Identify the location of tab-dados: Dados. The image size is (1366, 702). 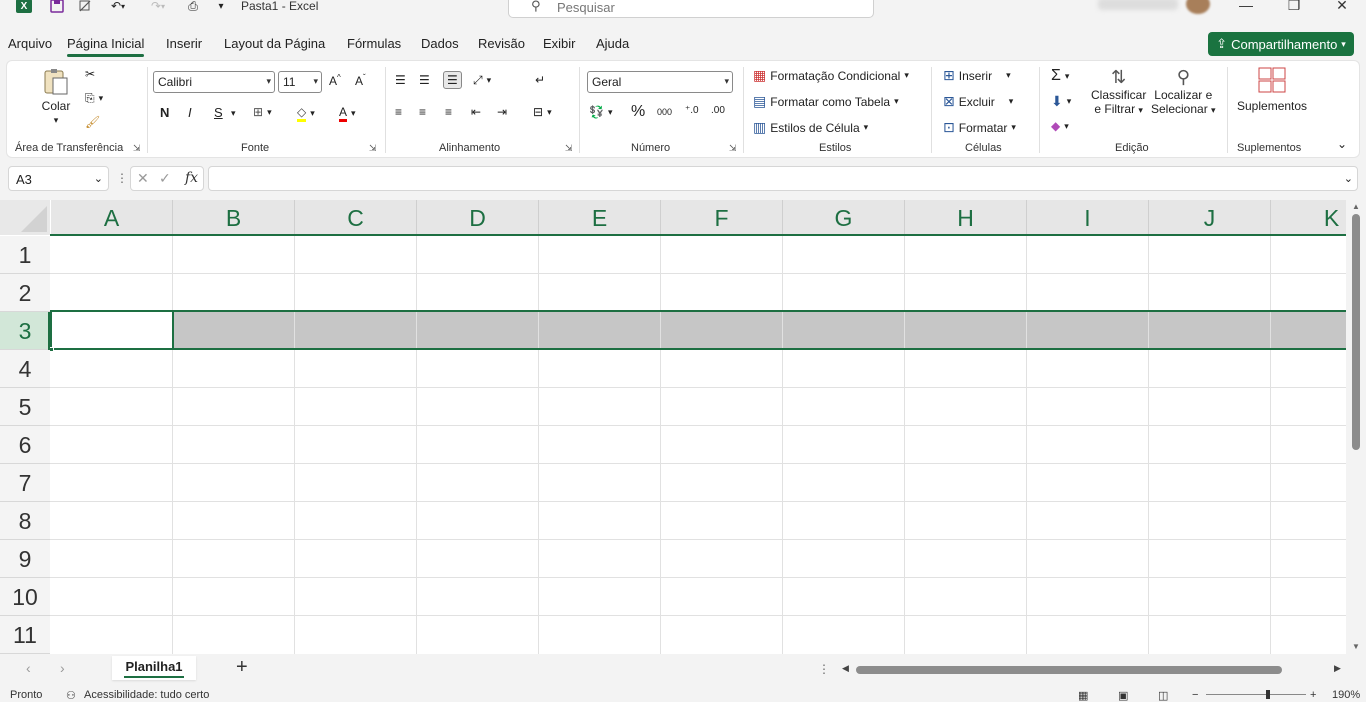
(440, 43).